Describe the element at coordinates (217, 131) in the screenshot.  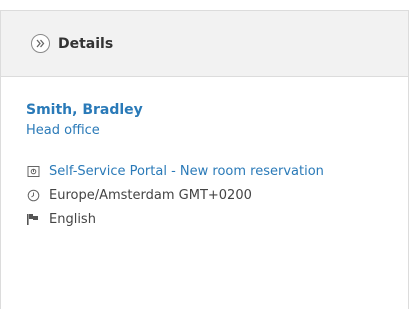
I see `person-location-link: Head office` at that location.